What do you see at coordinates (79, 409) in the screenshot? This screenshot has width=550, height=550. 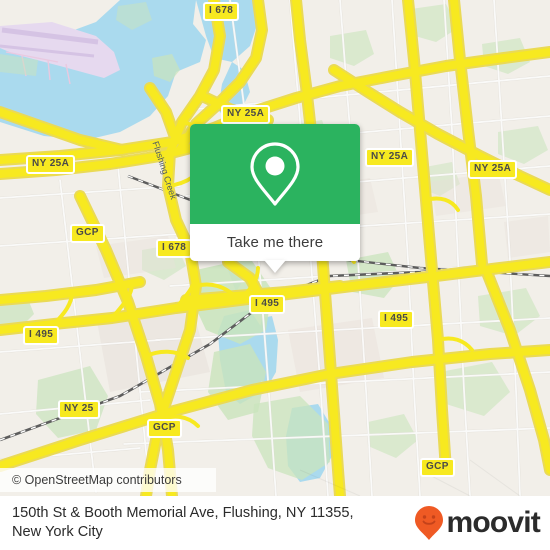 I see `highway-shield: NY 25` at bounding box center [79, 409].